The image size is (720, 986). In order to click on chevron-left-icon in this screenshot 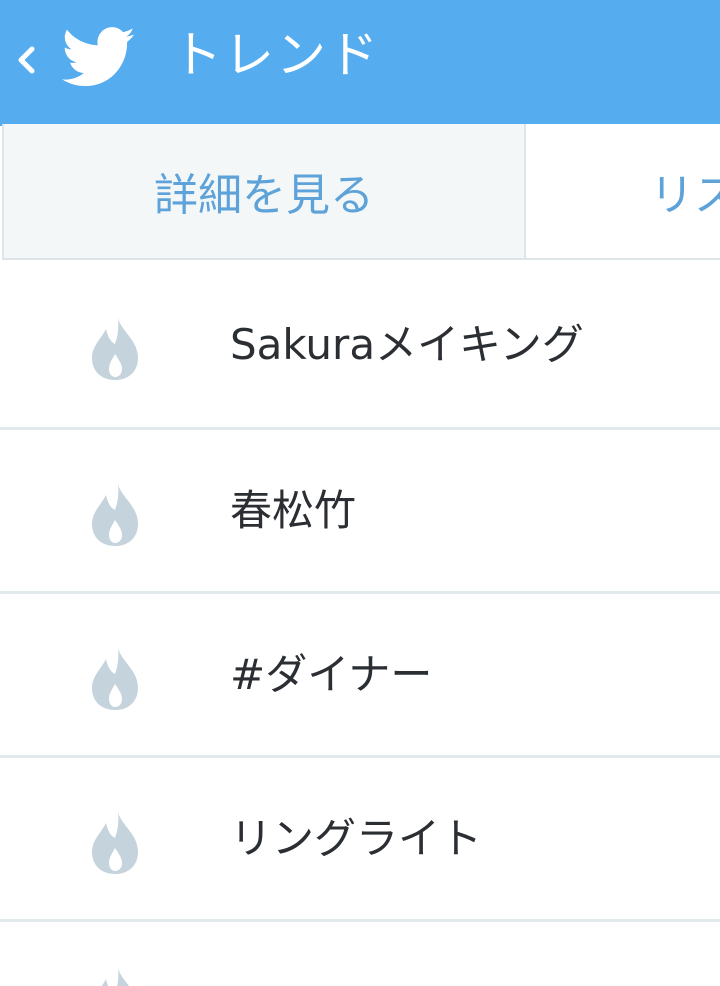, I will do `click(26, 60)`.